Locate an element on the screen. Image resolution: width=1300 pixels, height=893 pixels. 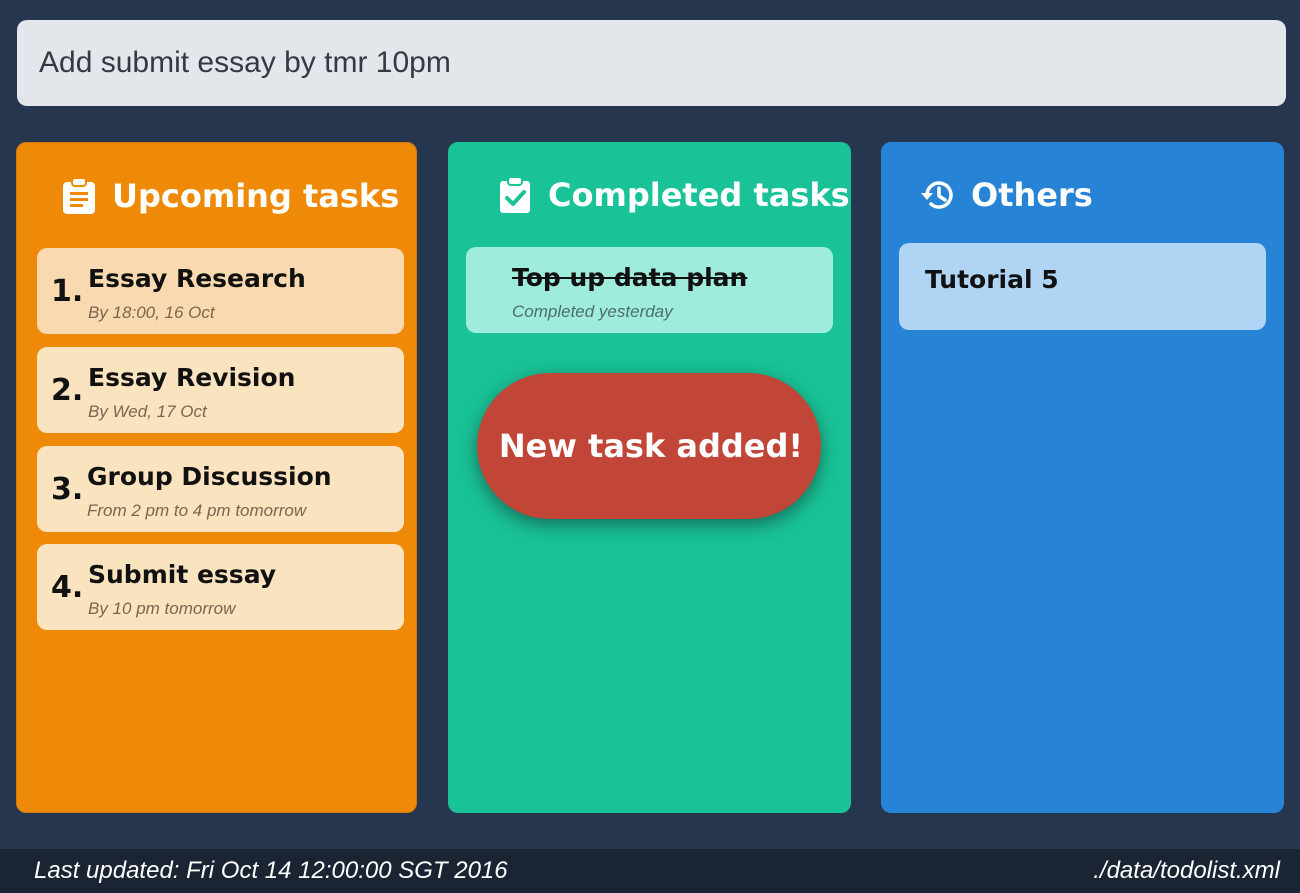
others-title: Others is located at coordinates (1032, 195).